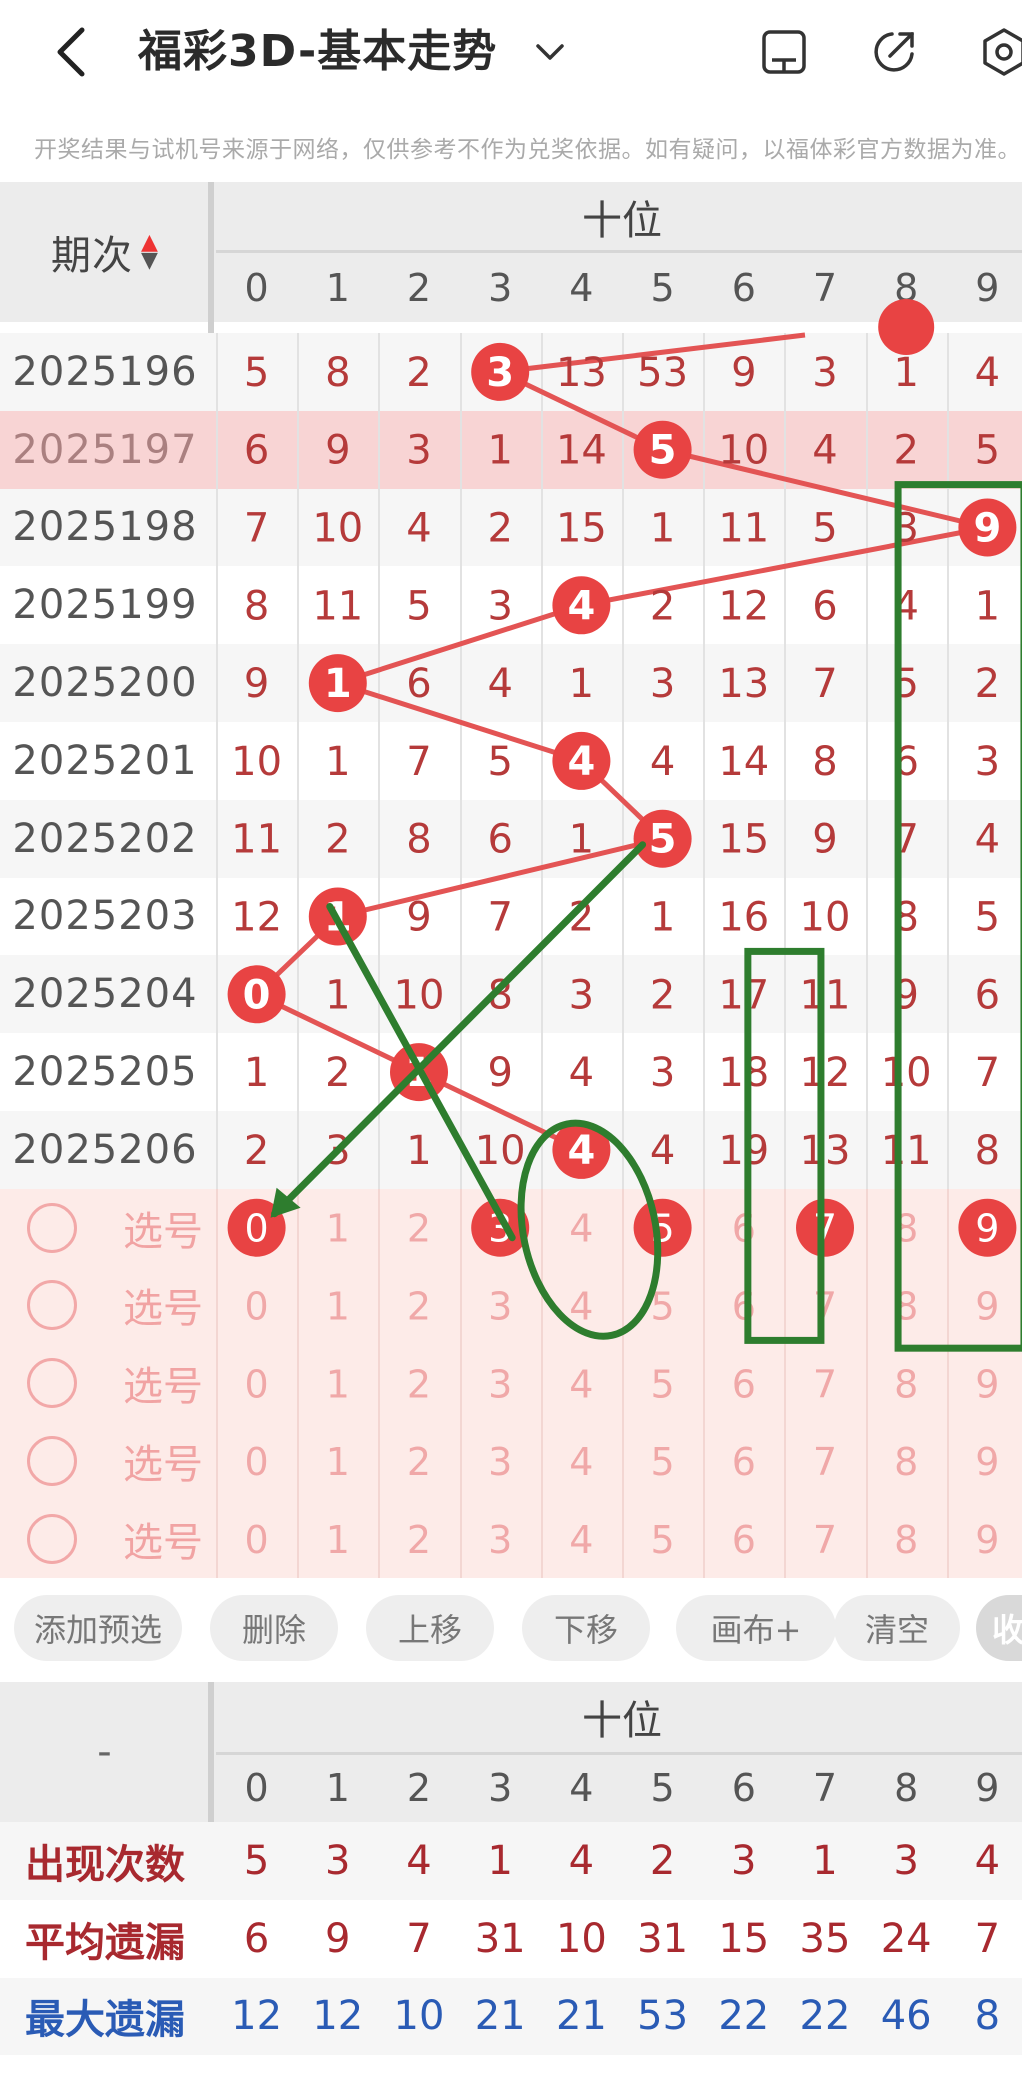  I want to click on period-cell: 2025197, so click(105, 449).